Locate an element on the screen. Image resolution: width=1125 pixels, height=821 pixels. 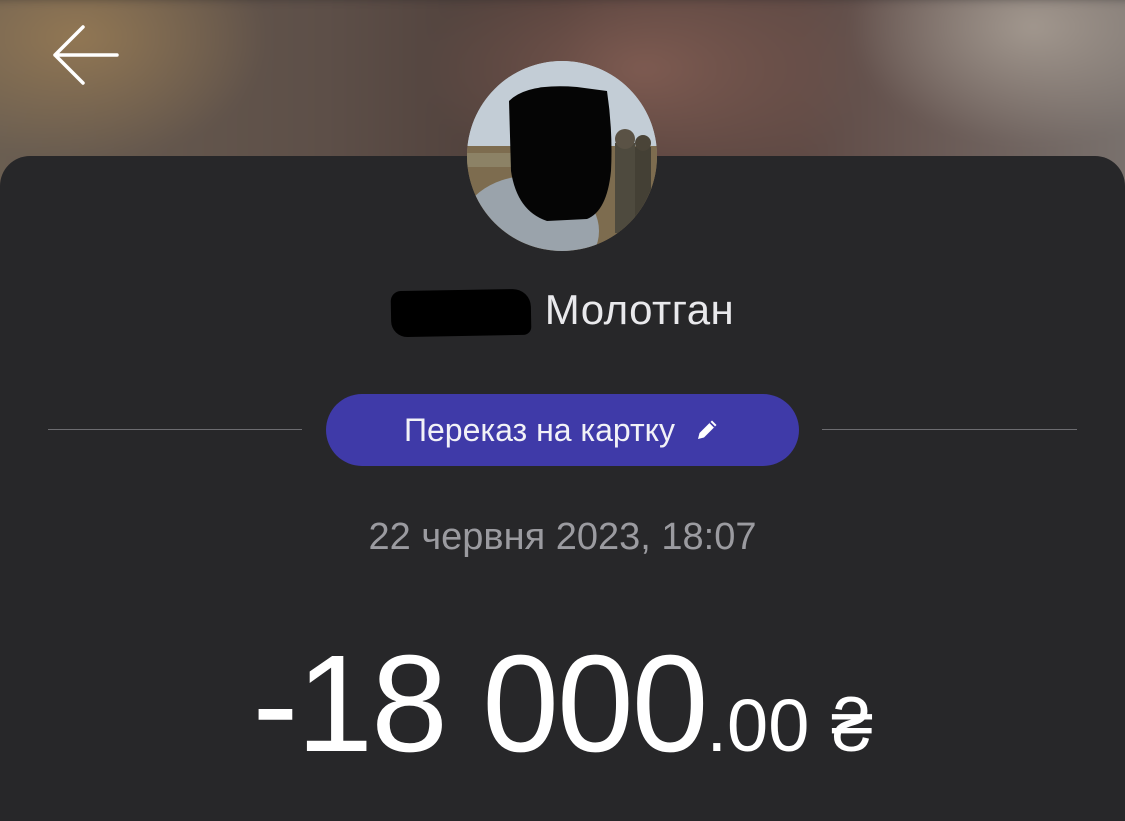
arrow-left-icon is located at coordinates (86, 55).